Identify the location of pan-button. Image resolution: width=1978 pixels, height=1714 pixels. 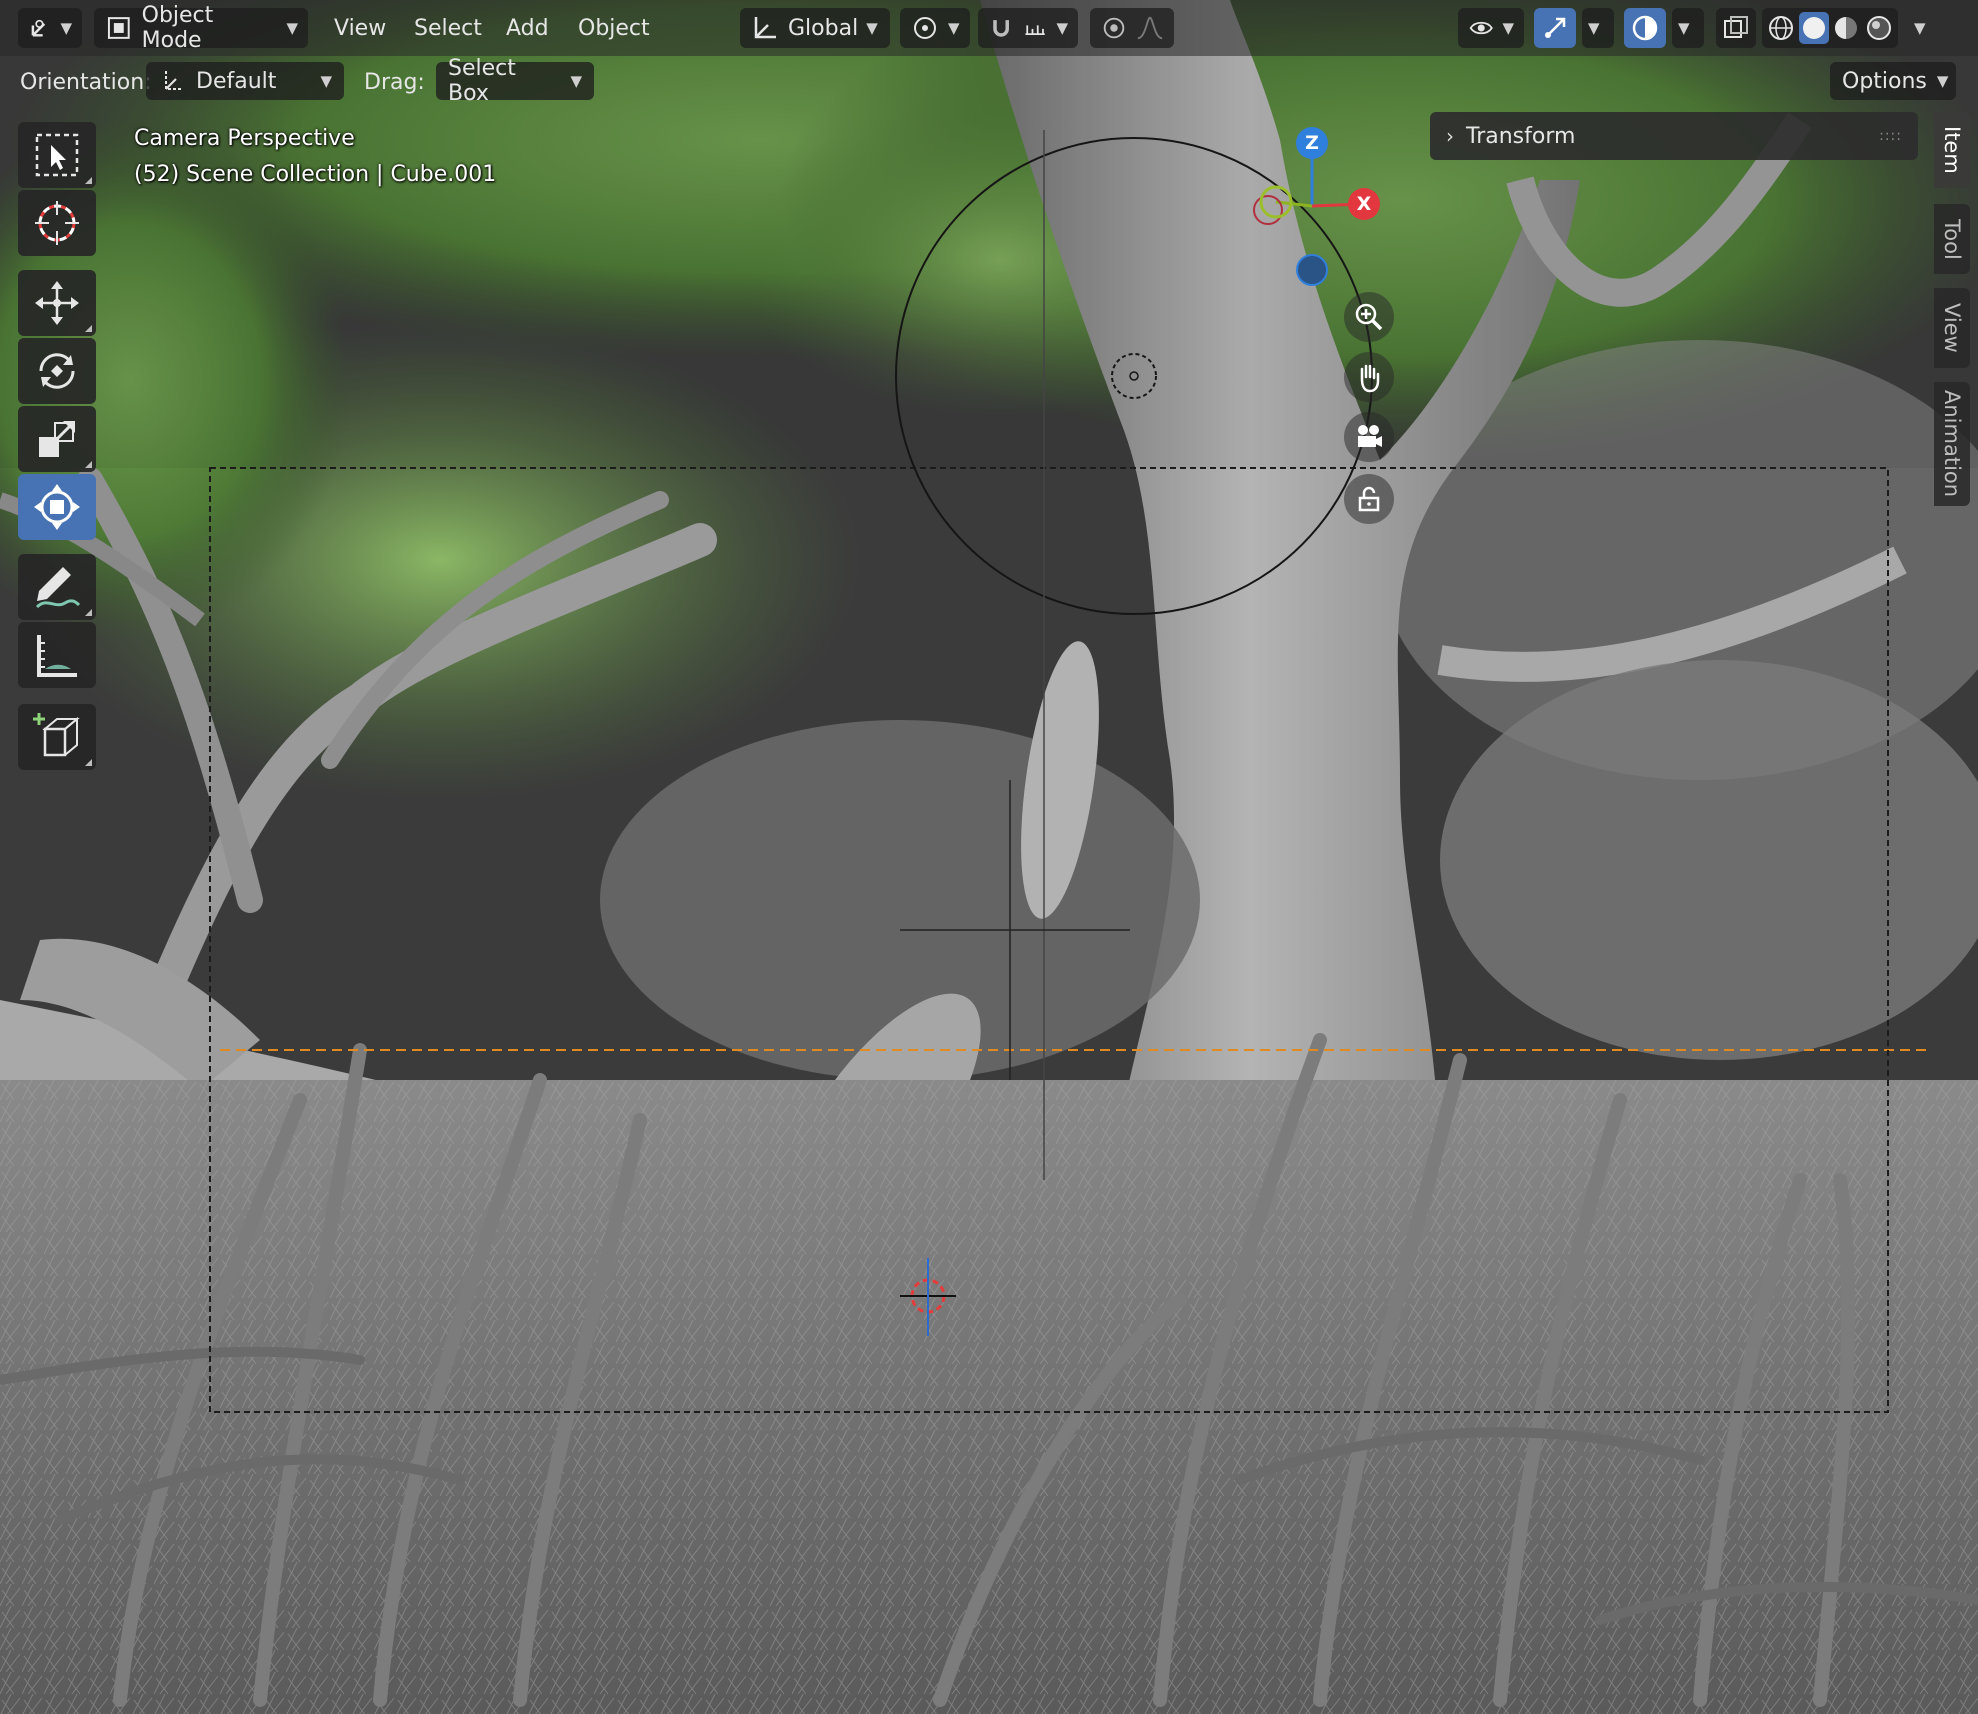
(1369, 377).